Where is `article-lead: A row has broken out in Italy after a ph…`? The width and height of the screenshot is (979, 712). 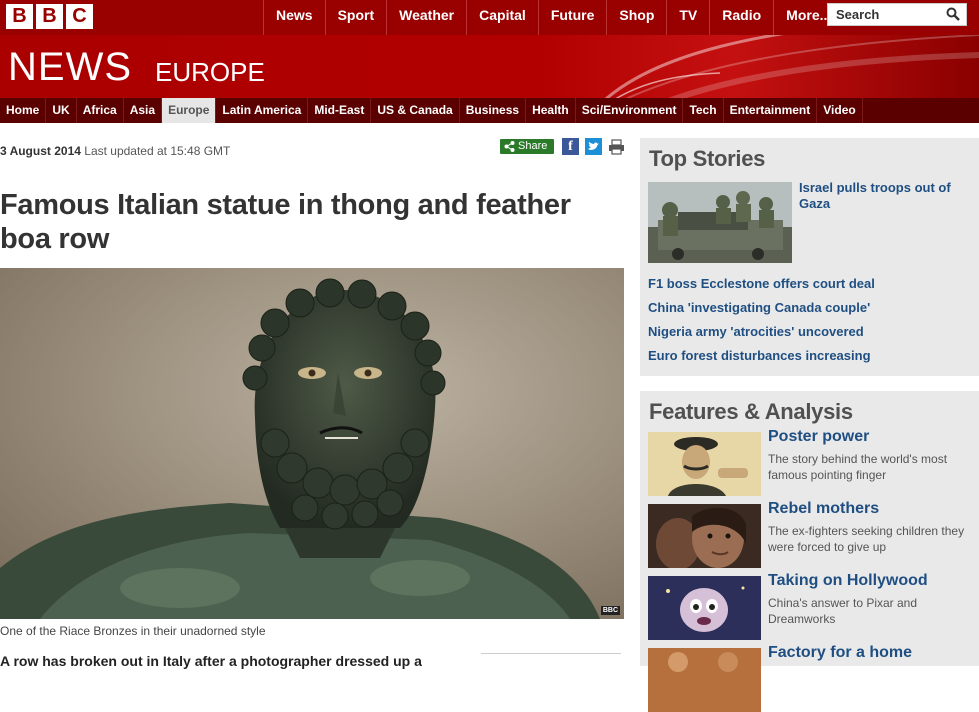
article-lead: A row has broken out in Italy after a ph… is located at coordinates (211, 661).